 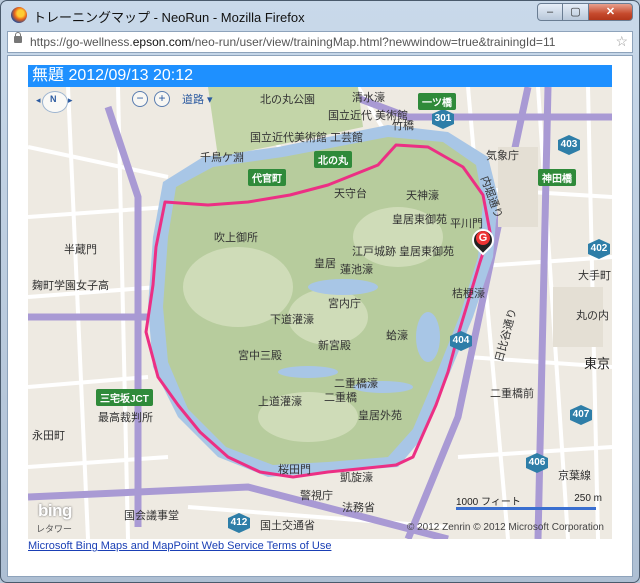 What do you see at coordinates (287, 100) in the screenshot?
I see `label-kitanomaru-park: 北の丸公園` at bounding box center [287, 100].